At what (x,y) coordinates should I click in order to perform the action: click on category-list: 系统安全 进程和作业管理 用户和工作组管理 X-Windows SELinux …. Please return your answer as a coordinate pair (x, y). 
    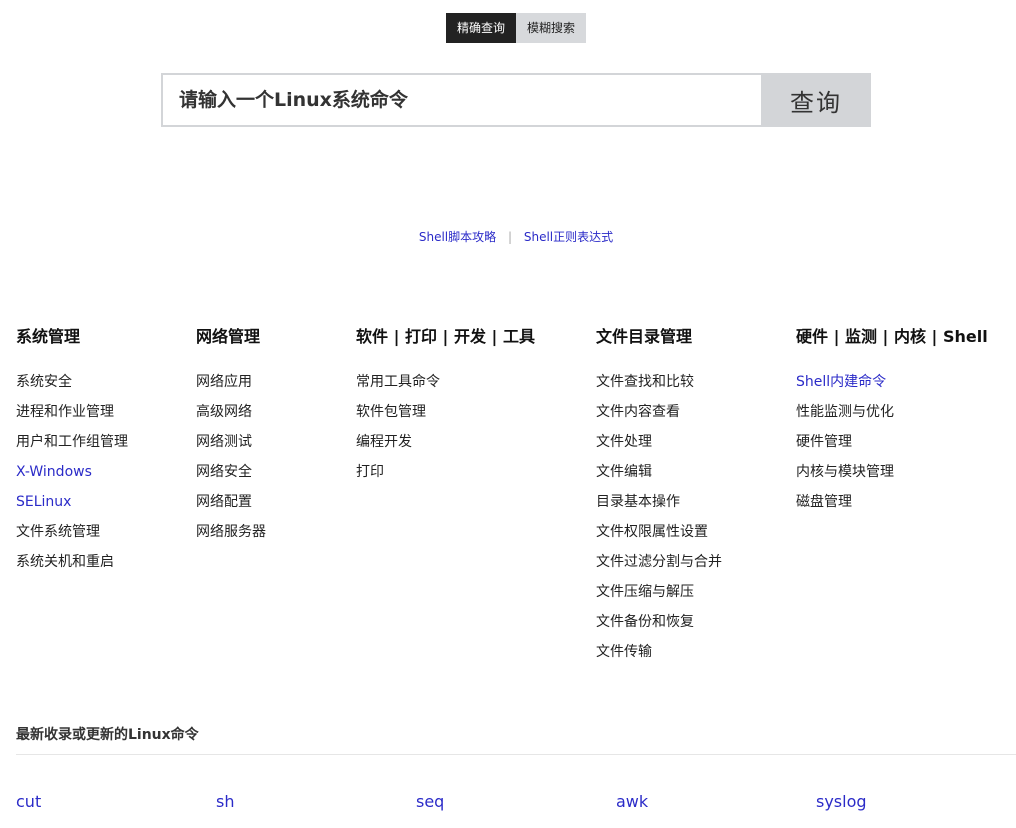
    Looking at the image, I should click on (72, 472).